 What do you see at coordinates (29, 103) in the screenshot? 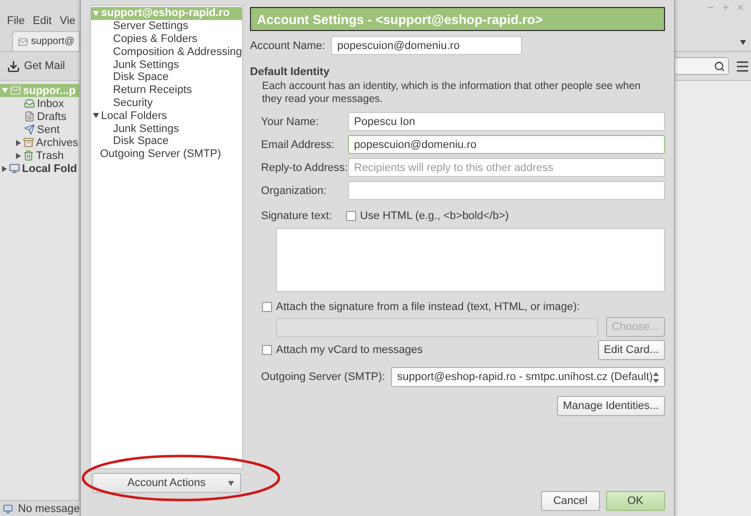
I see `inbox-icon` at bounding box center [29, 103].